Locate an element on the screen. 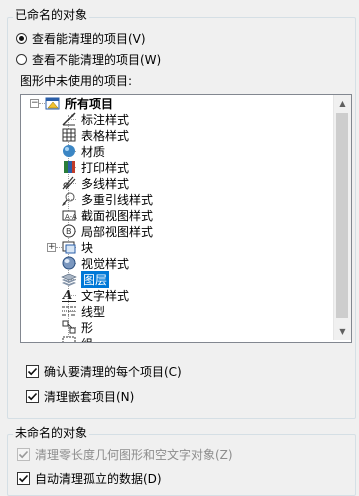 This screenshot has width=359, height=496. orphaned-data-checkbox: 自动清理孤立的数据(D) is located at coordinates (89, 478).